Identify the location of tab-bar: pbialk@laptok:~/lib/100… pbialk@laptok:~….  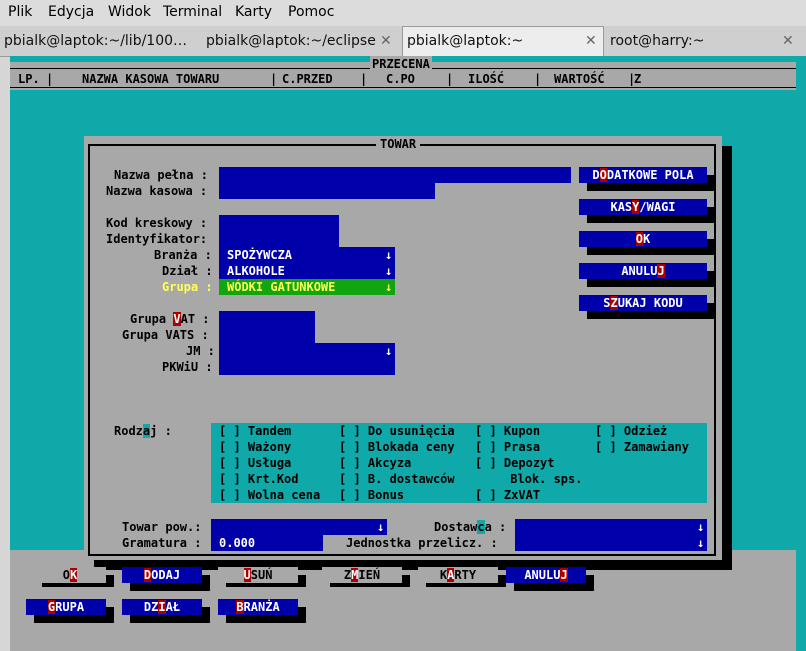
(403, 41).